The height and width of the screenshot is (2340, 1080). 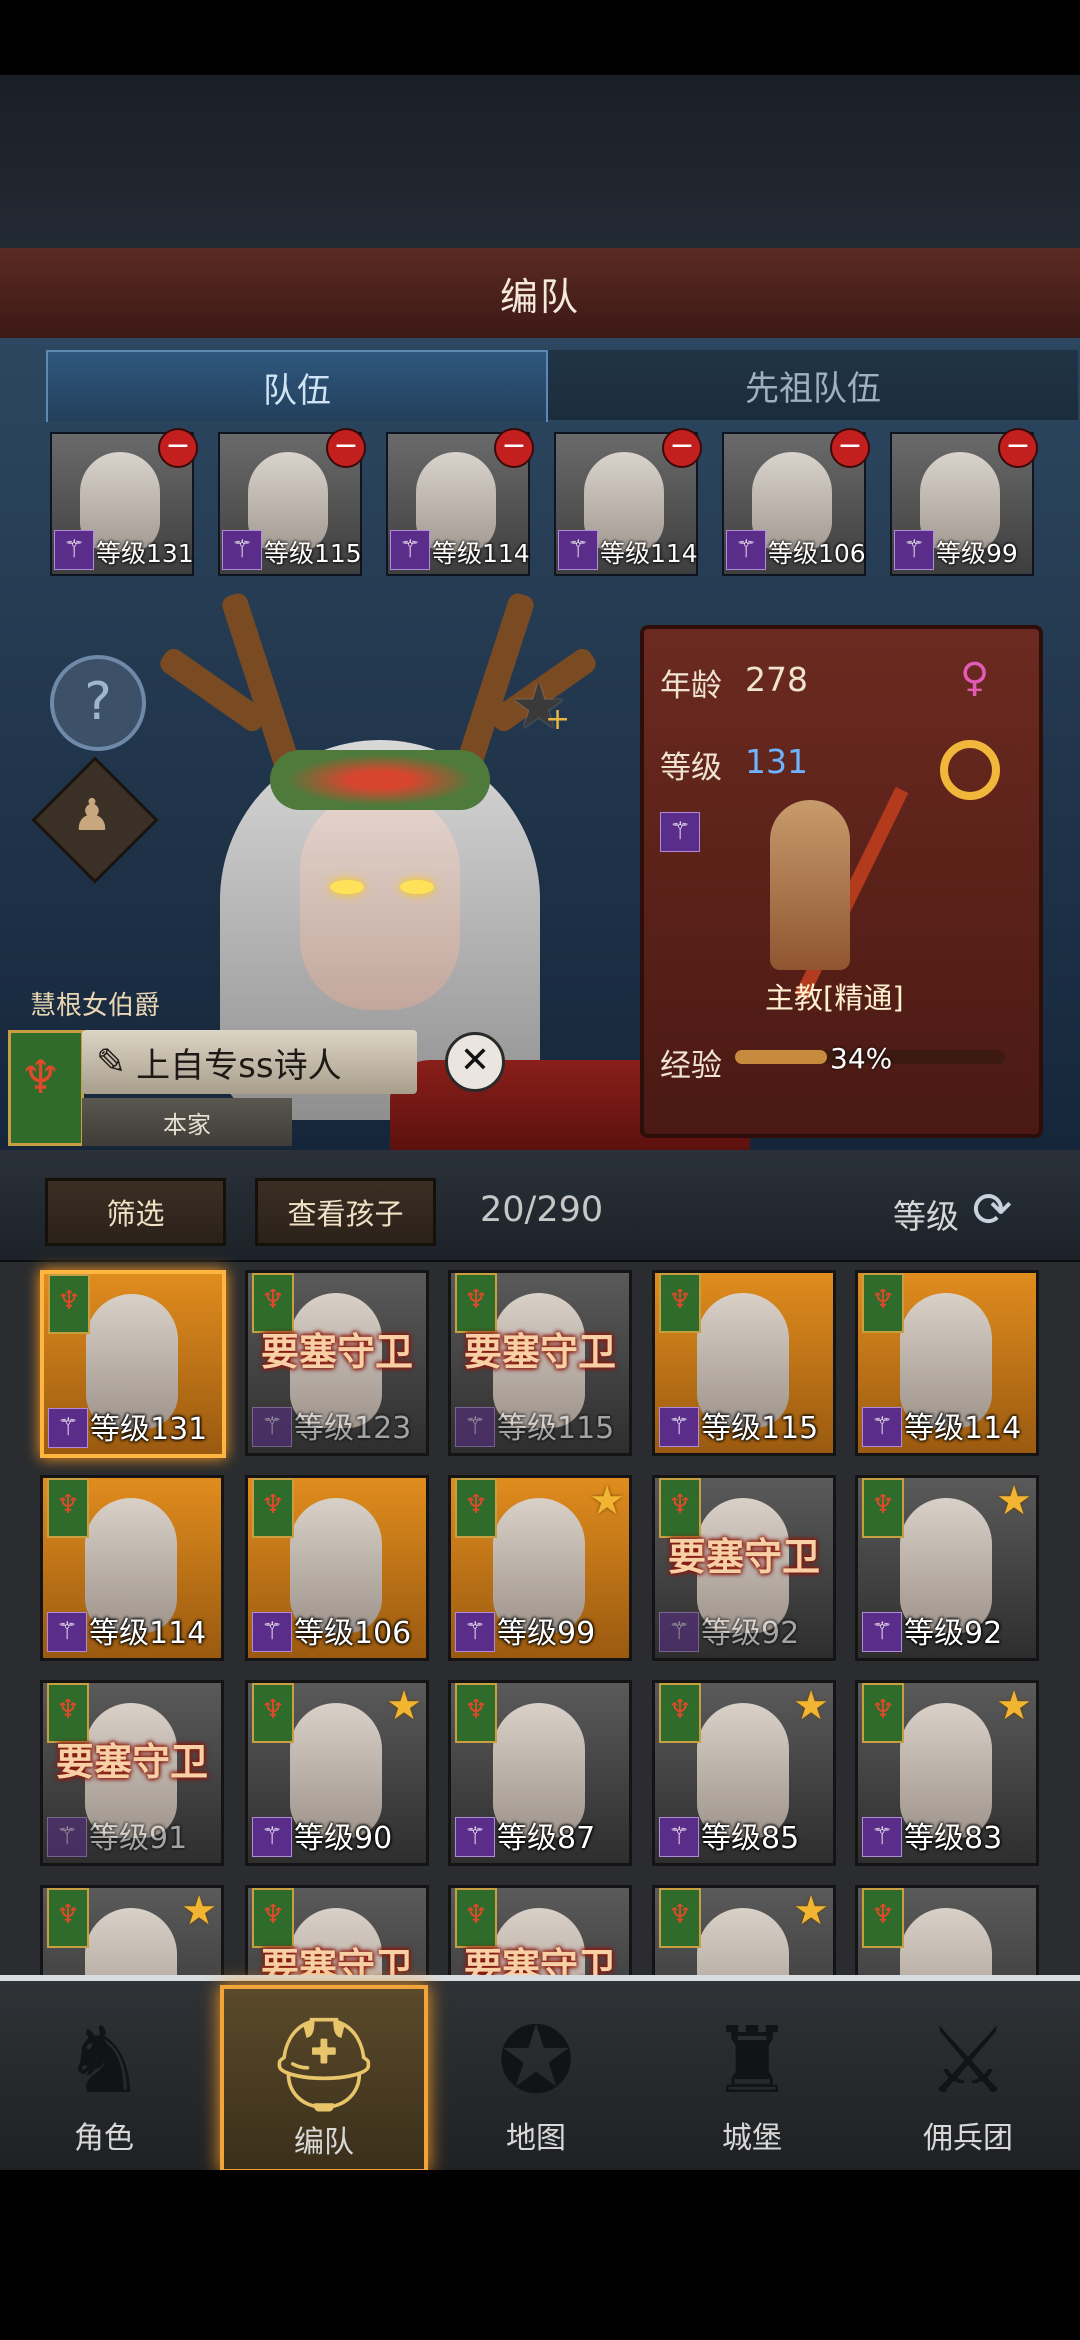 What do you see at coordinates (691, 1066) in the screenshot?
I see `exp-label: 经验` at bounding box center [691, 1066].